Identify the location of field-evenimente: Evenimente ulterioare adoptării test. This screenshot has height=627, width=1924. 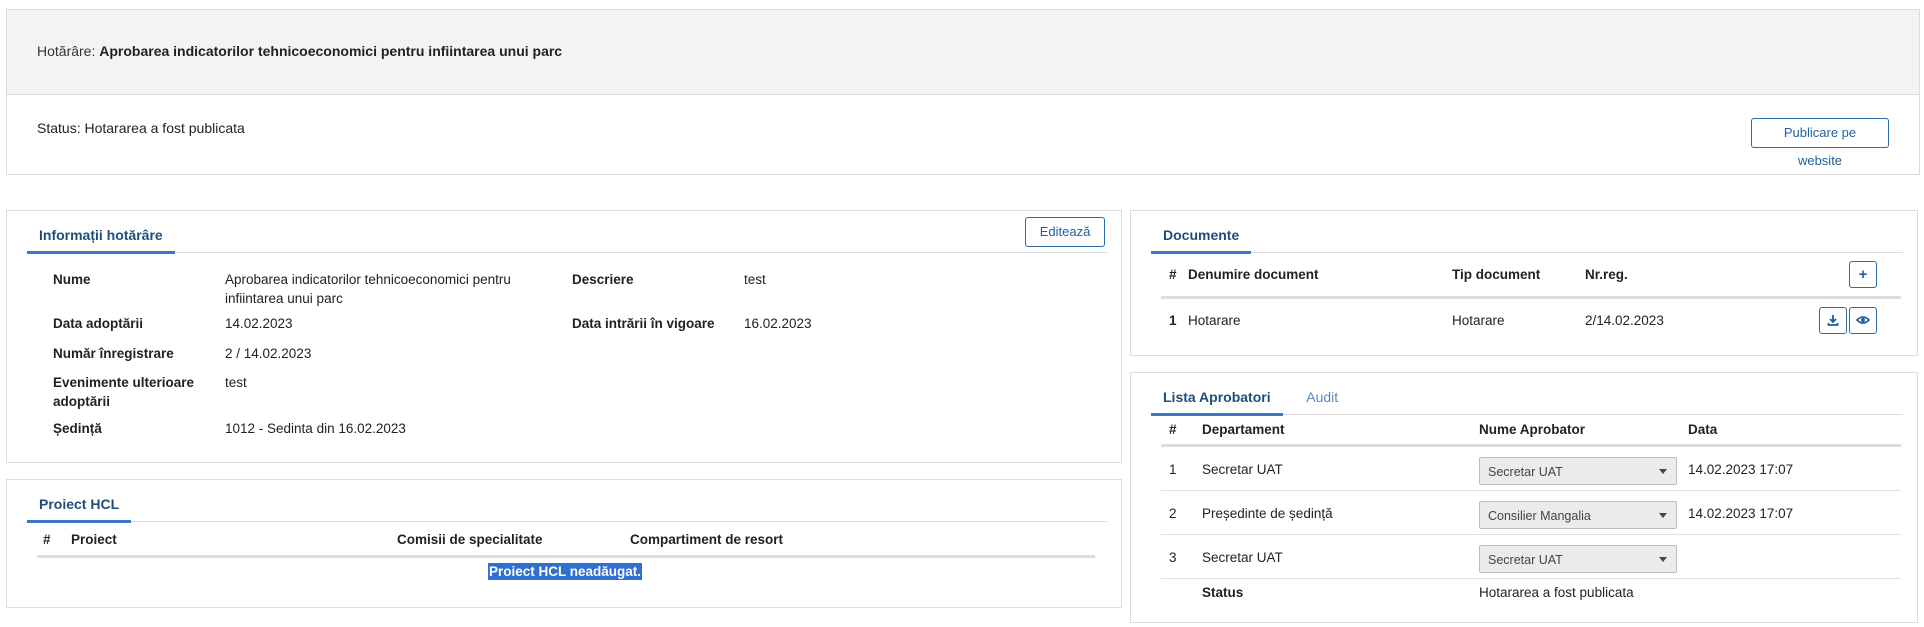
(303, 393).